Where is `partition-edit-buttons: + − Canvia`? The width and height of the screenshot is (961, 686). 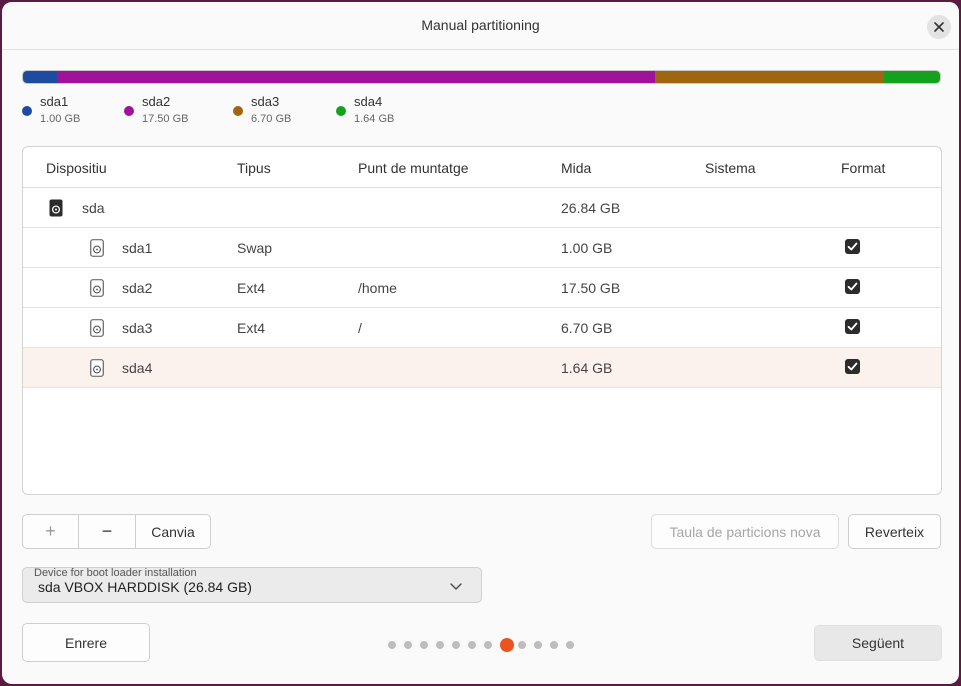 partition-edit-buttons: + − Canvia is located at coordinates (116, 531).